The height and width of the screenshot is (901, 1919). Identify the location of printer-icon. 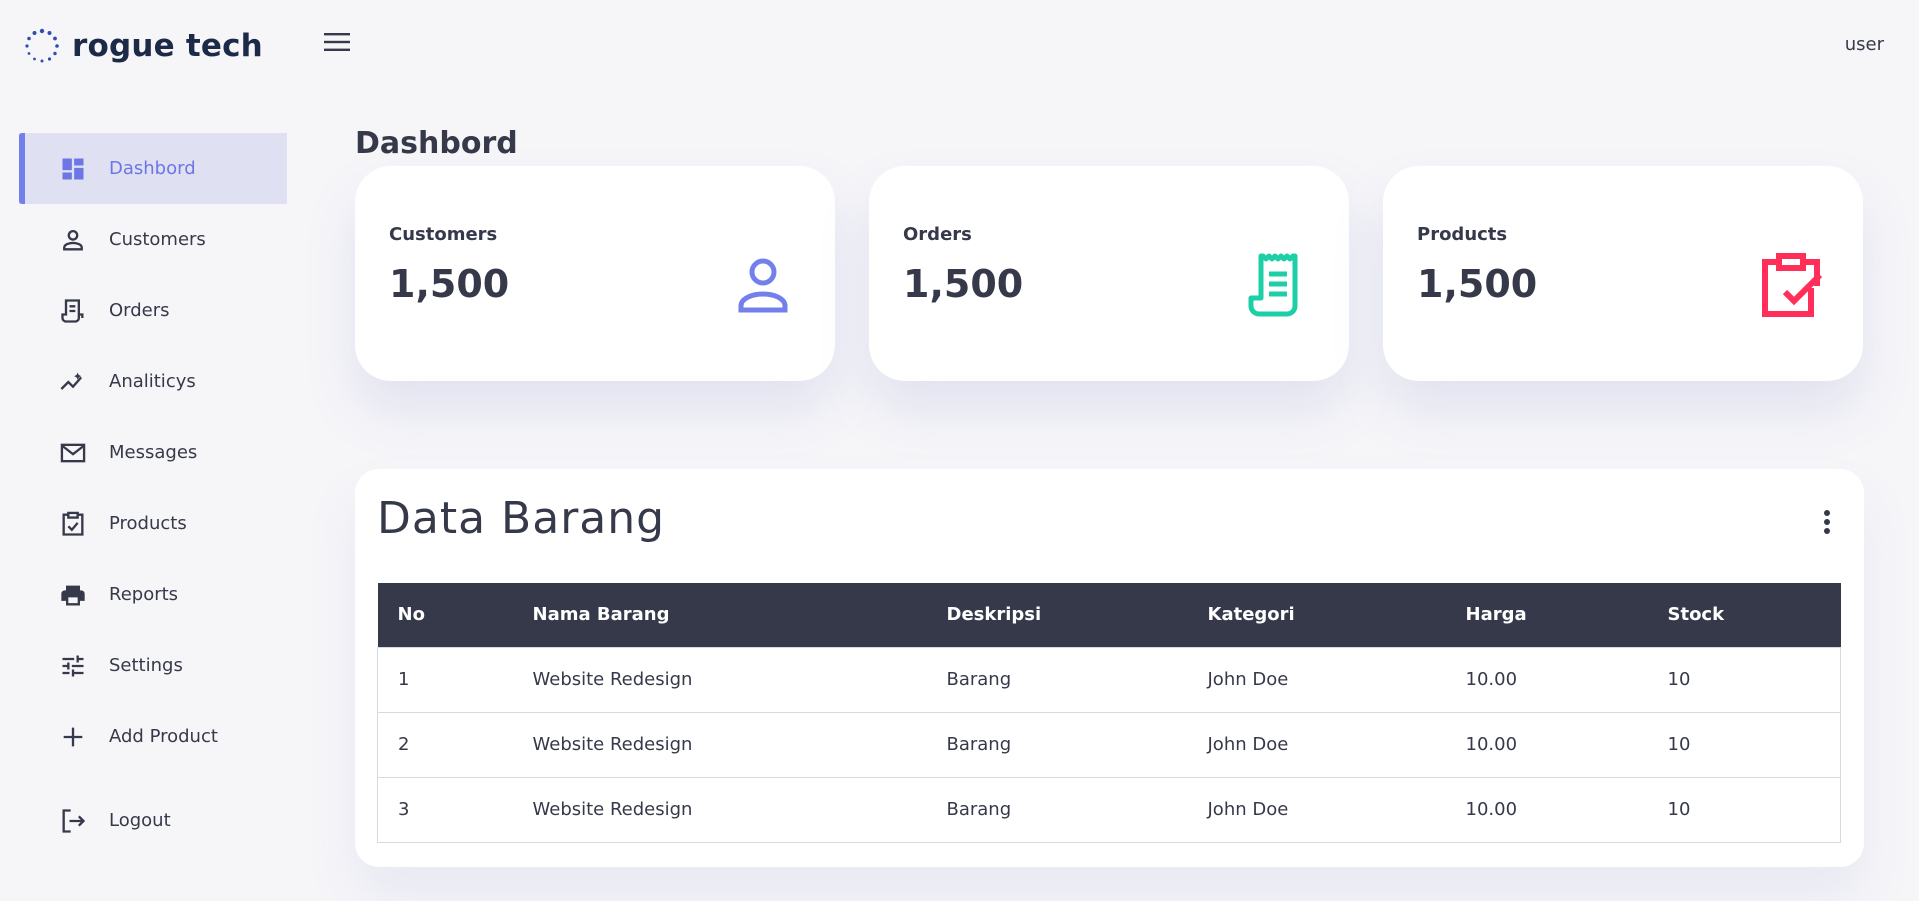
(73, 595).